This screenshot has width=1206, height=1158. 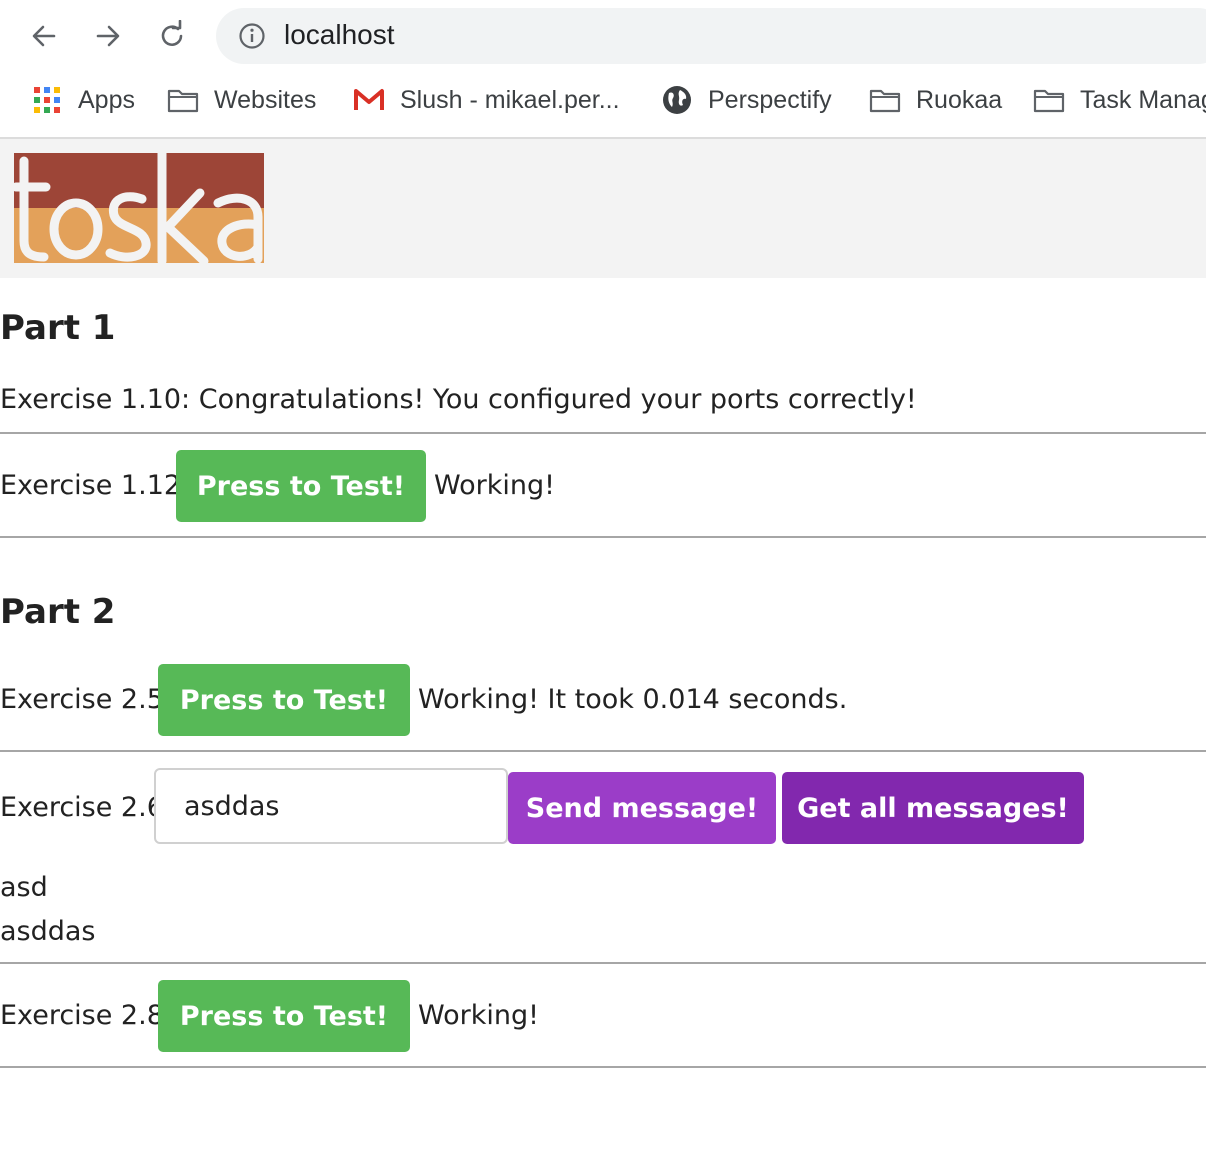 I want to click on exercise-2-8-test-button: Press to Test!, so click(x=284, y=1016).